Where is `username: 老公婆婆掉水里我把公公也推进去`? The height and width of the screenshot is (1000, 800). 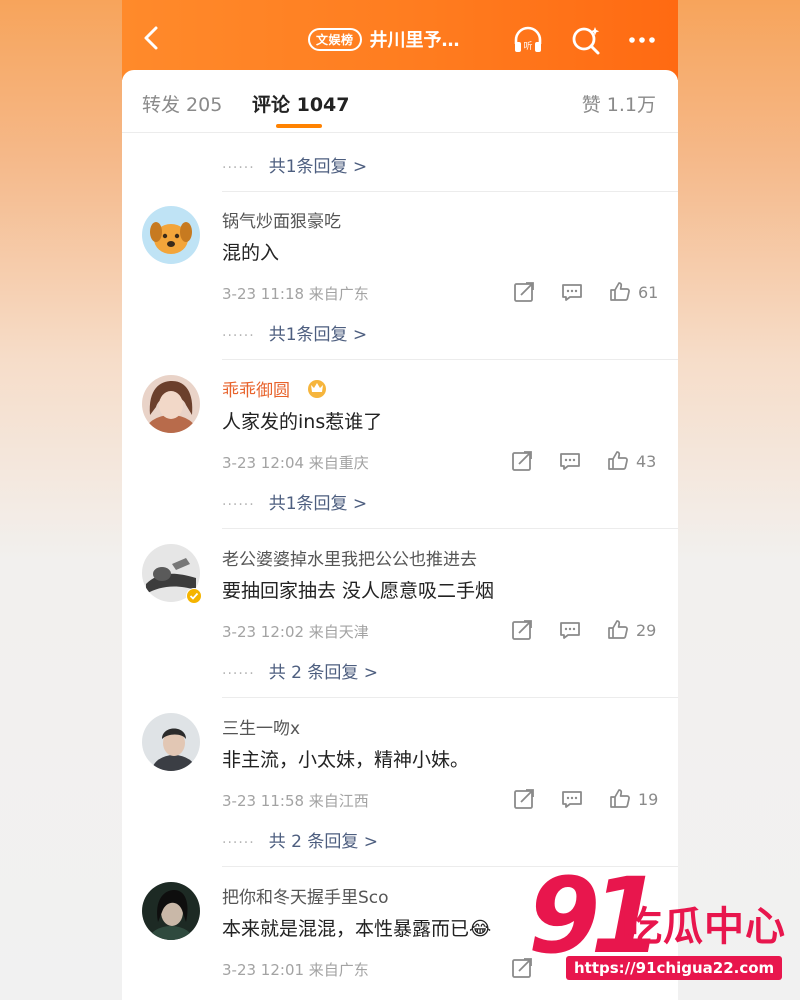
username: 老公婆婆掉水里我把公公也推进去 is located at coordinates (349, 557).